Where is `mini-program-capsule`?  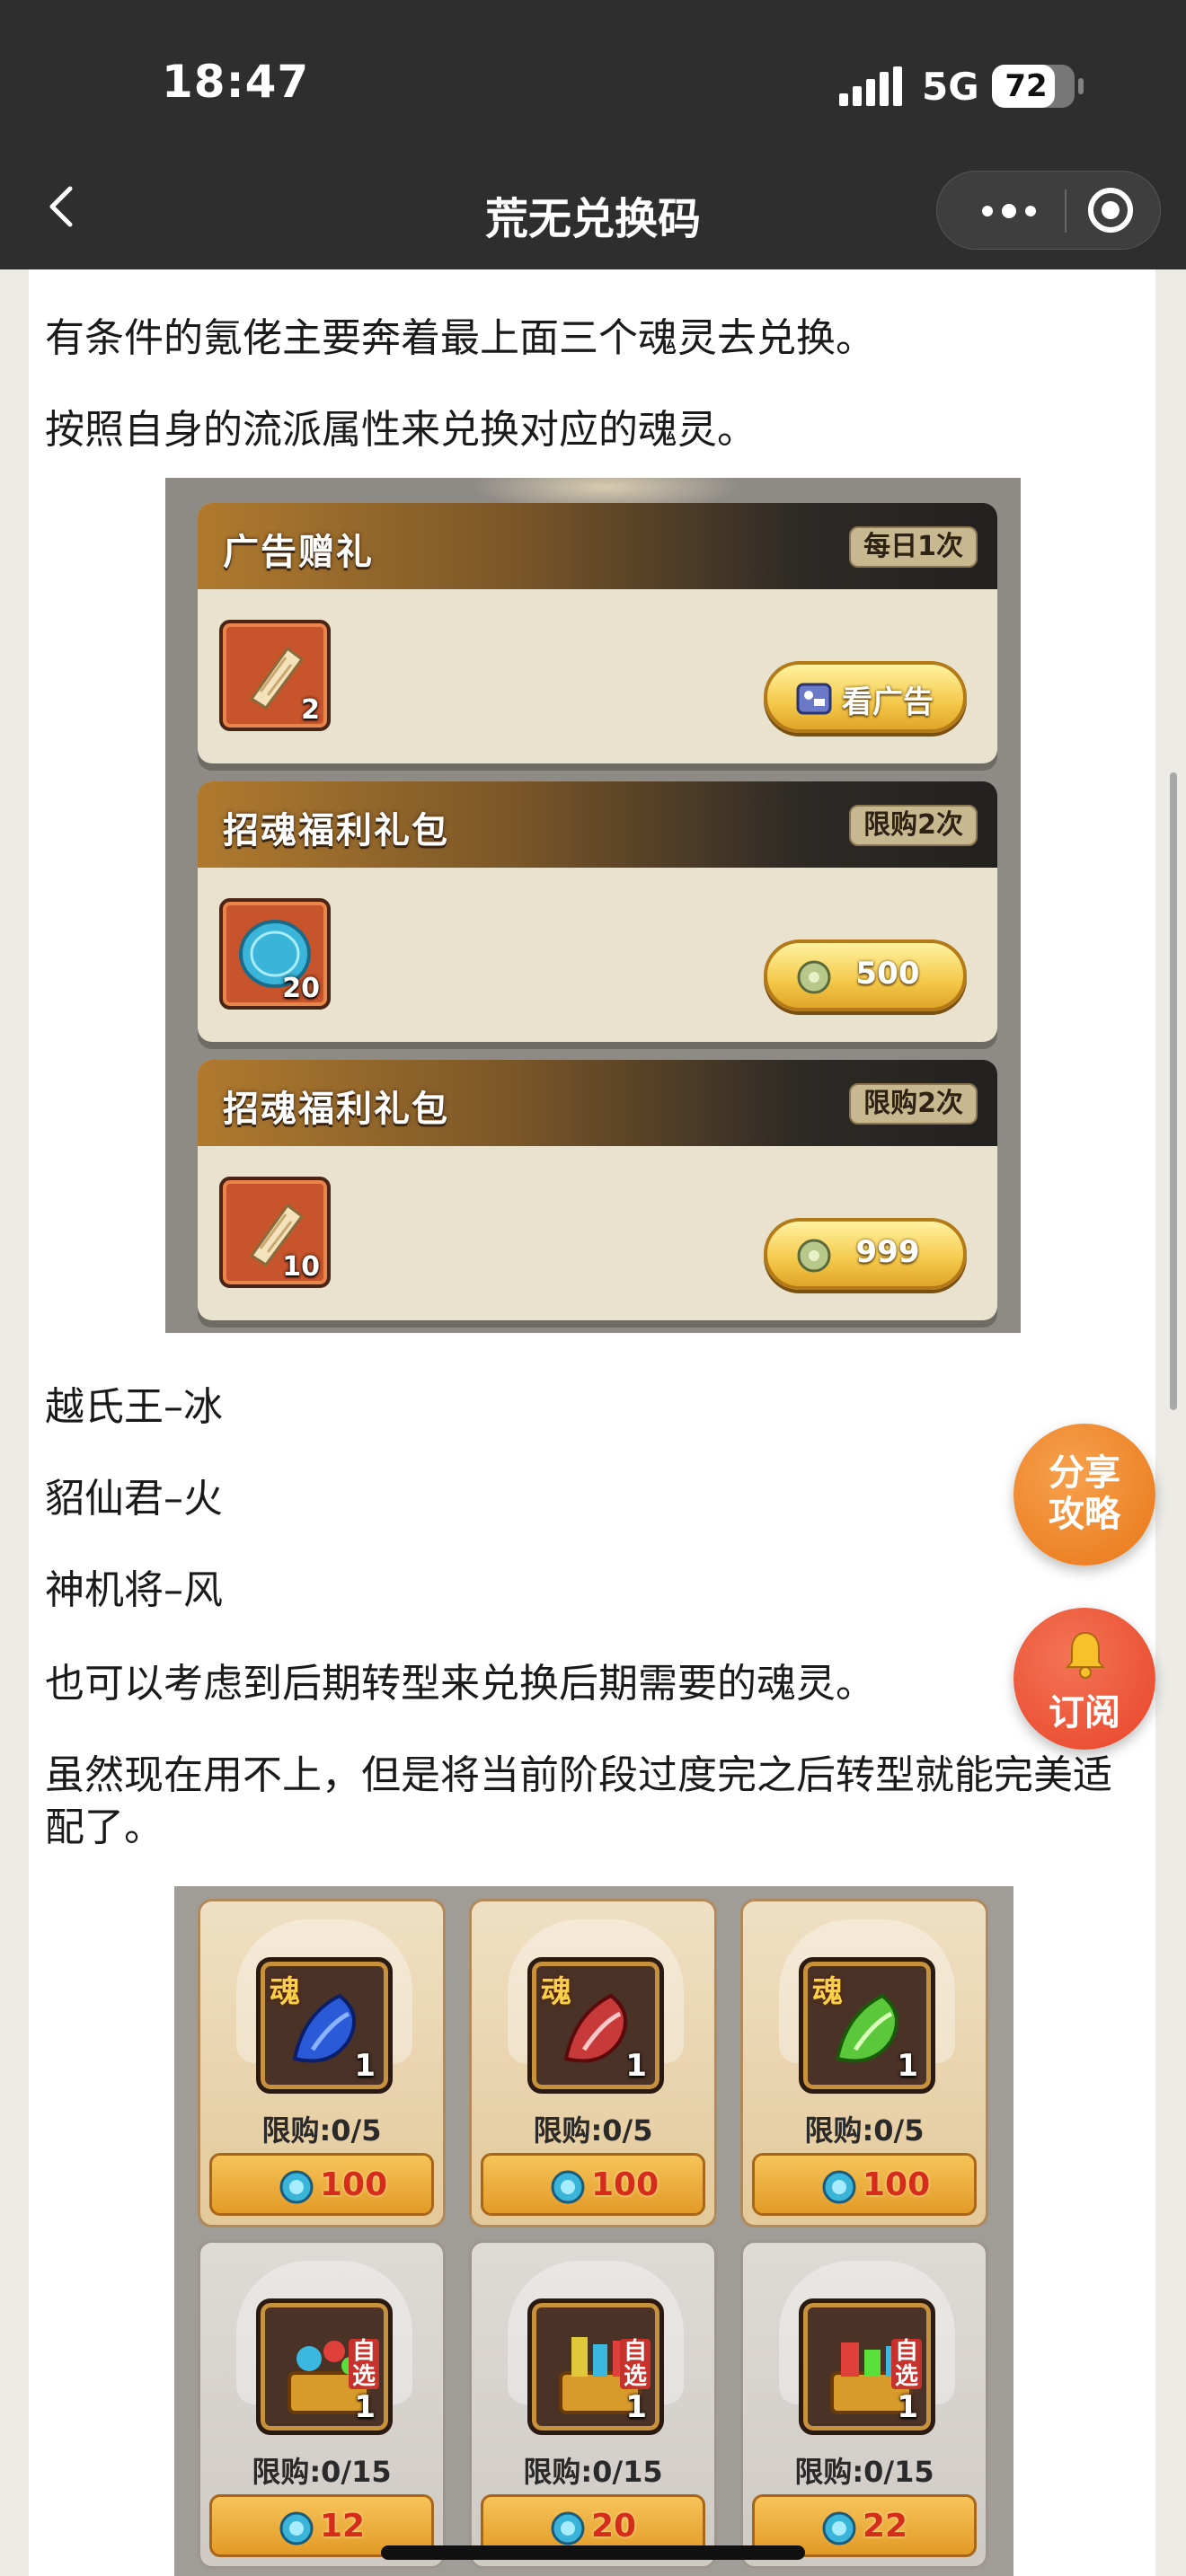 mini-program-capsule is located at coordinates (1048, 210).